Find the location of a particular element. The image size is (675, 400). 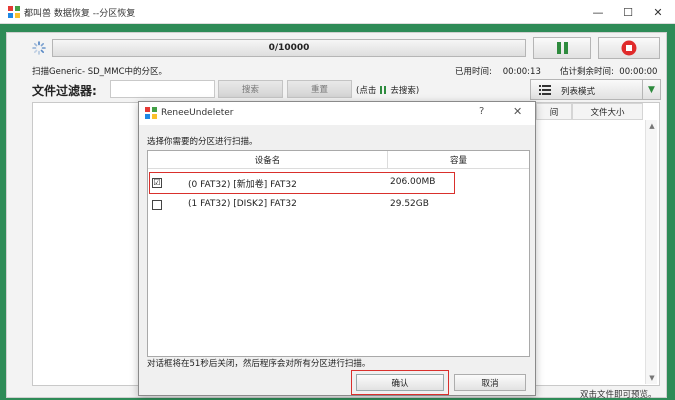

confirm-button: 确认 is located at coordinates (400, 382).